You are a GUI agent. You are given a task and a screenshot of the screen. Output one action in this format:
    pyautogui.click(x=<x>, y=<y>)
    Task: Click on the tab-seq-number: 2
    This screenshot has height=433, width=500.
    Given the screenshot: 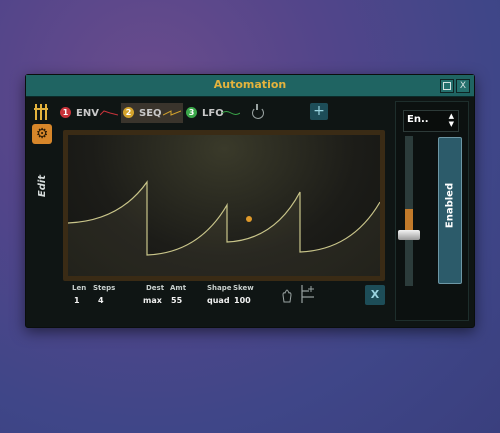 What is the action you would take?
    pyautogui.click(x=128, y=112)
    